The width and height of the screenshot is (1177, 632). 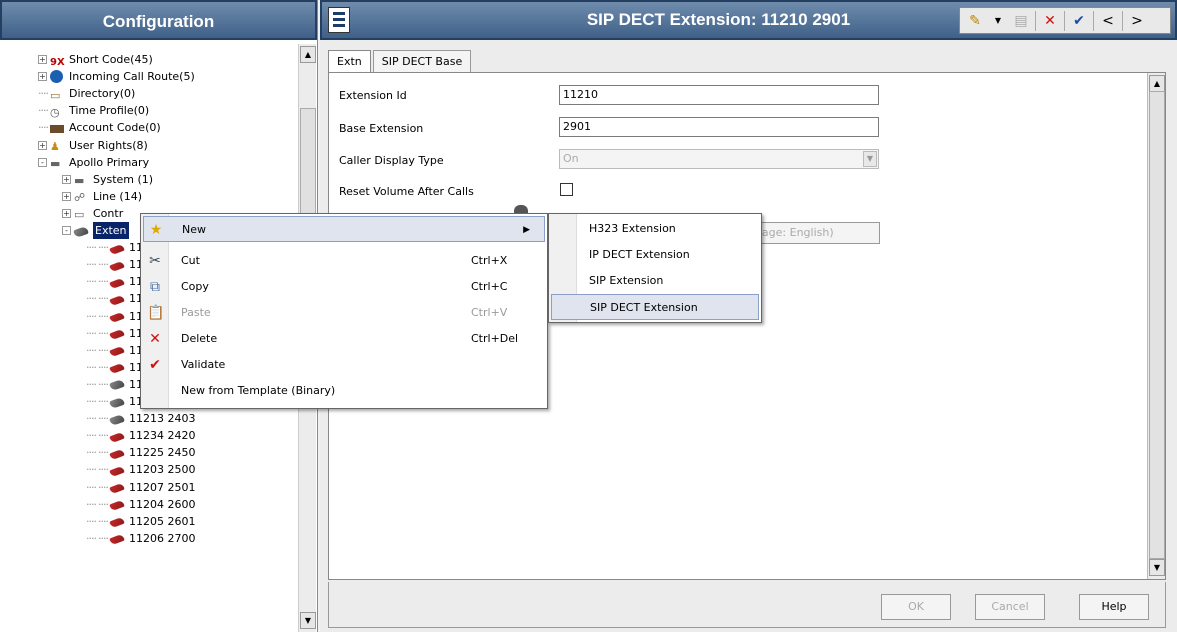 I want to click on delete-icon: ✕, so click(x=155, y=339).